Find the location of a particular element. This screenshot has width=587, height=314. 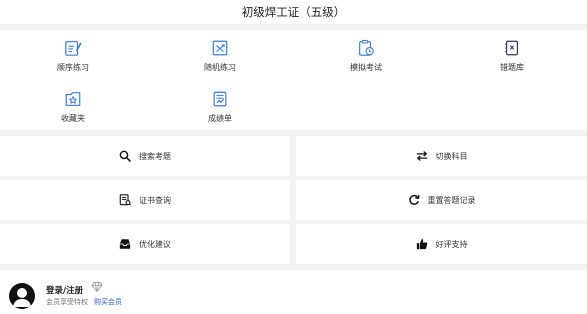

random-practice-icon is located at coordinates (220, 48).